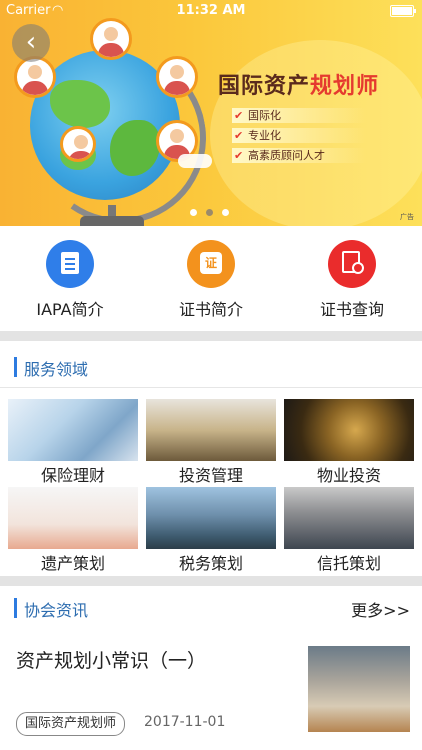  What do you see at coordinates (209, 212) in the screenshot?
I see `carousel-dot-active` at bounding box center [209, 212].